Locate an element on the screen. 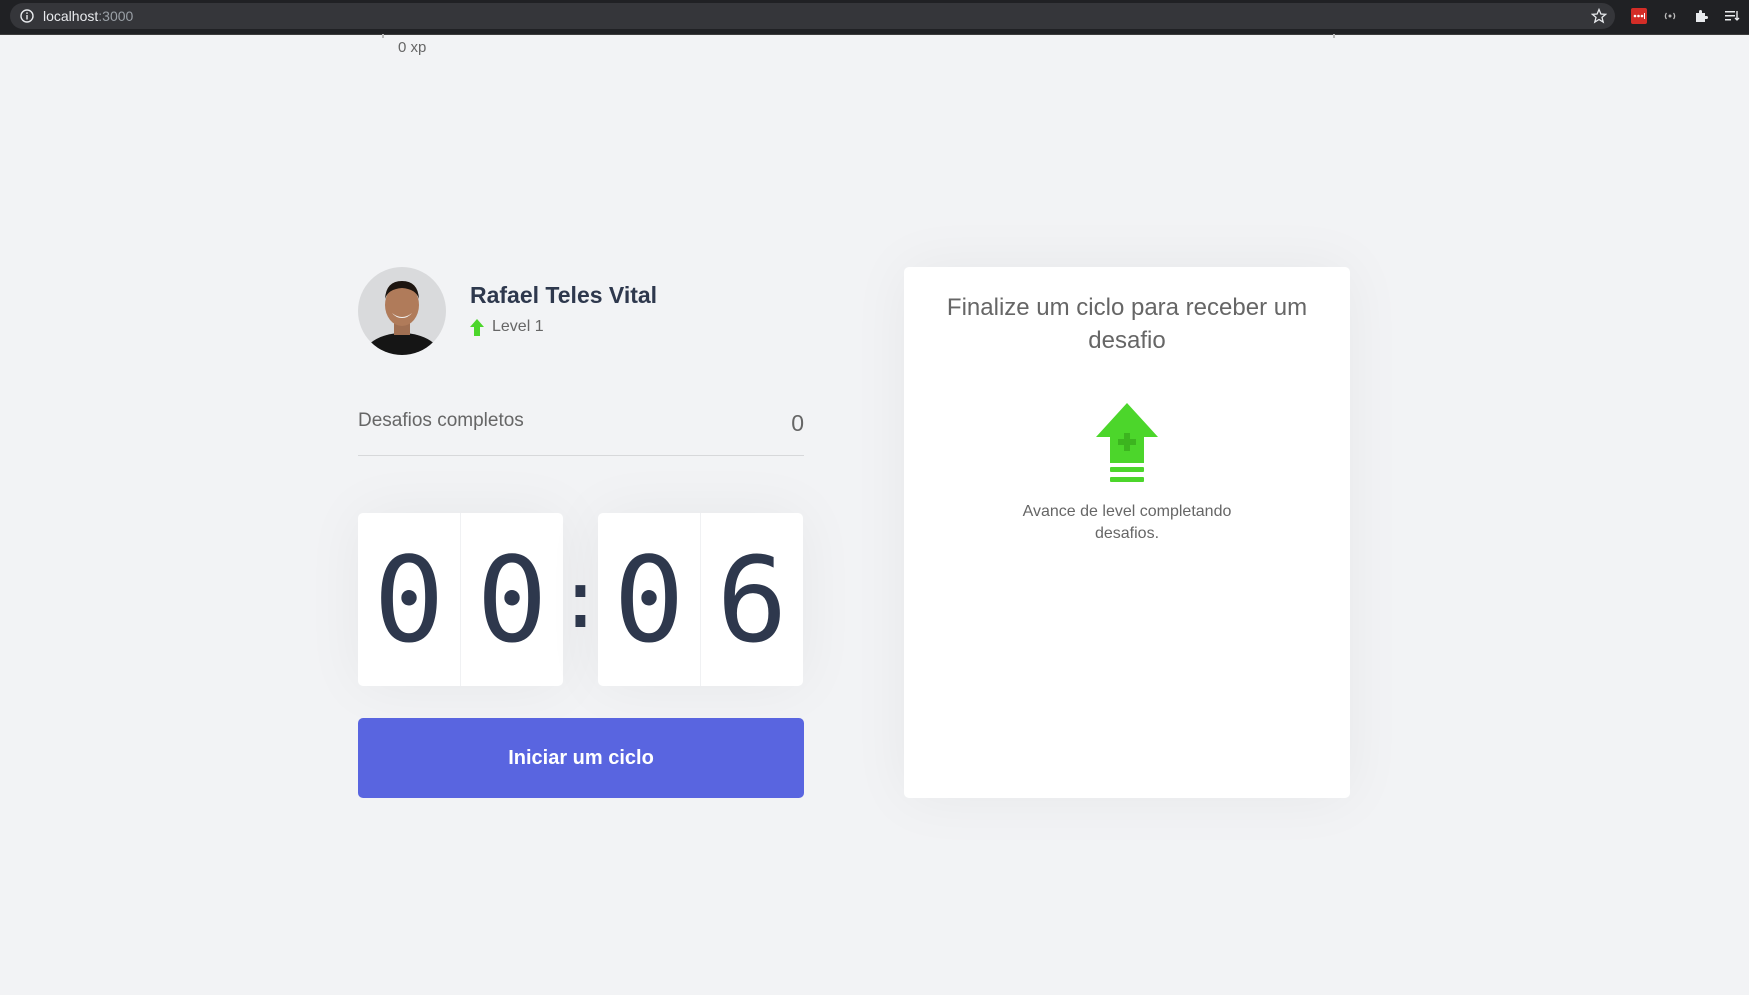 This screenshot has height=995, width=1749. level-up-arrow-icon is located at coordinates (477, 327).